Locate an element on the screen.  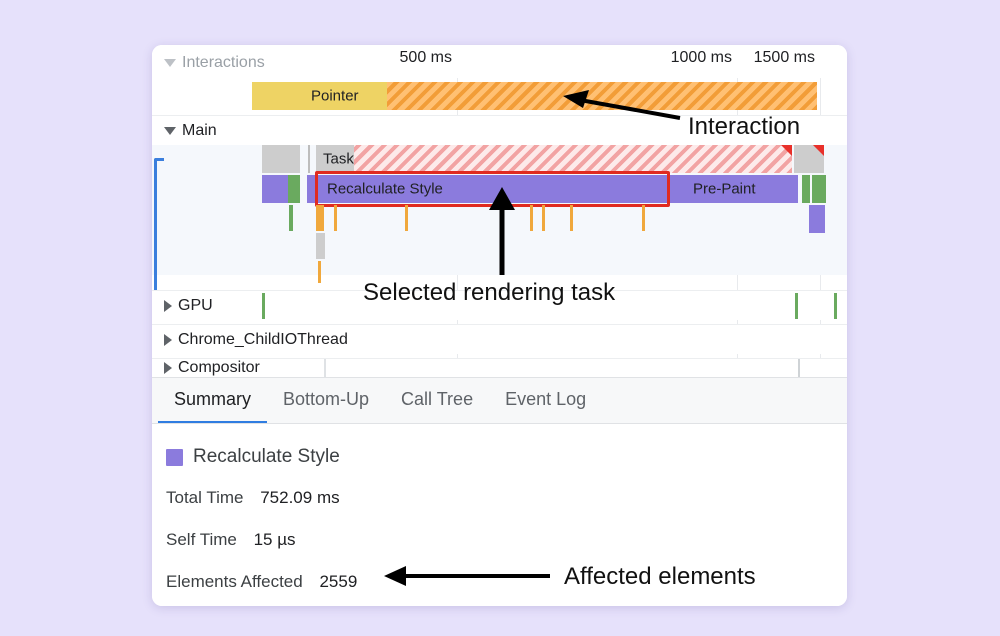
marker-orange-wide is located at coordinates (320, 218).